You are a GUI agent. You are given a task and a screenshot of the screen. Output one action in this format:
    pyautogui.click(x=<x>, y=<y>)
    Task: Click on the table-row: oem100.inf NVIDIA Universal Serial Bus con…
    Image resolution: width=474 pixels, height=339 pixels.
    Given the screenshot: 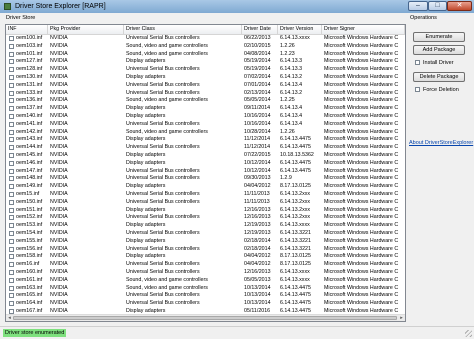 What is the action you would take?
    pyautogui.click(x=205, y=39)
    